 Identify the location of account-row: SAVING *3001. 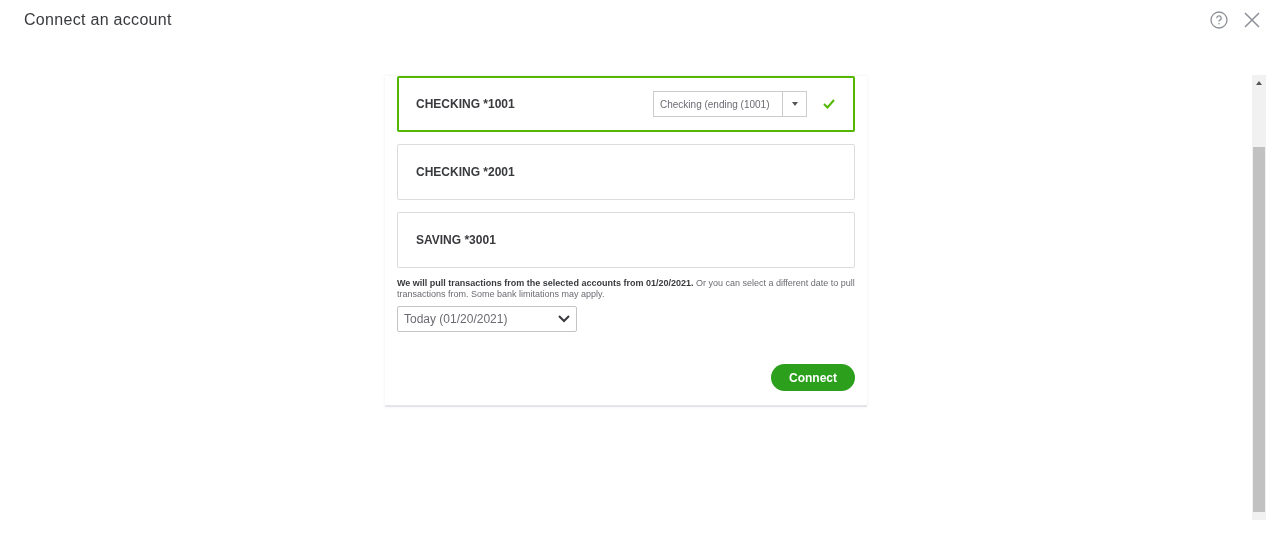
(626, 240).